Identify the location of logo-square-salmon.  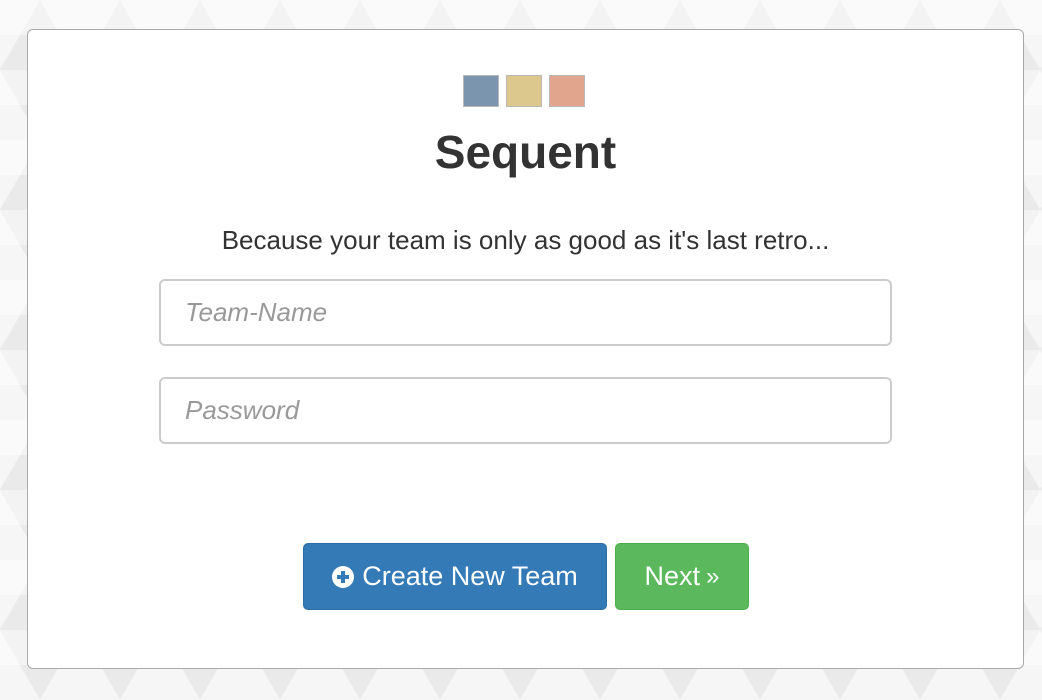
(567, 91).